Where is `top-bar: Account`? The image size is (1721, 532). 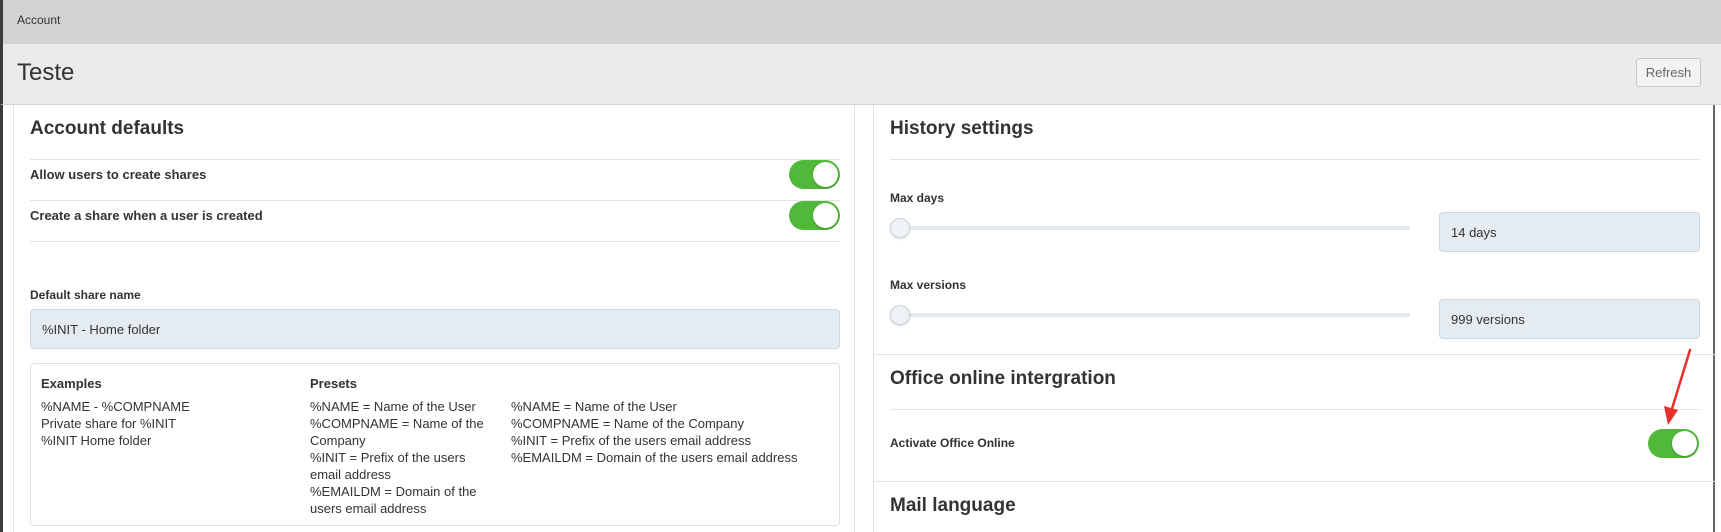 top-bar: Account is located at coordinates (860, 22).